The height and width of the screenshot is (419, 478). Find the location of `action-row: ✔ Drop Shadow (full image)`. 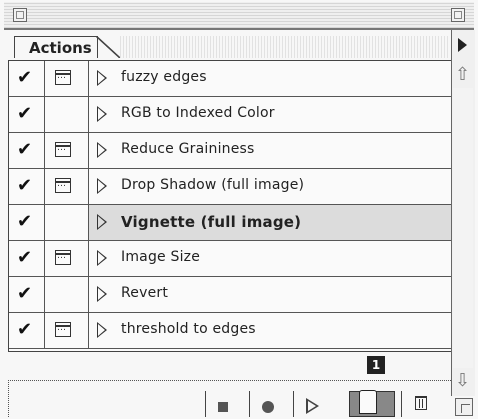

action-row: ✔ Drop Shadow (full image) is located at coordinates (230, 187).